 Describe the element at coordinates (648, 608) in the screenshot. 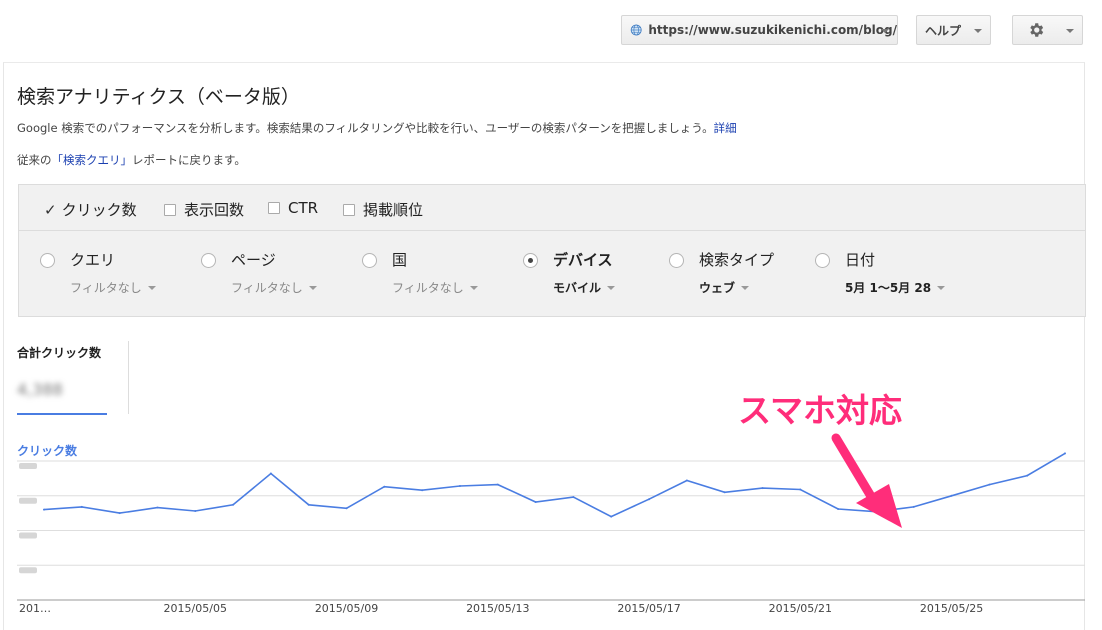

I see `x-tick-label: 2015/05/17` at that location.